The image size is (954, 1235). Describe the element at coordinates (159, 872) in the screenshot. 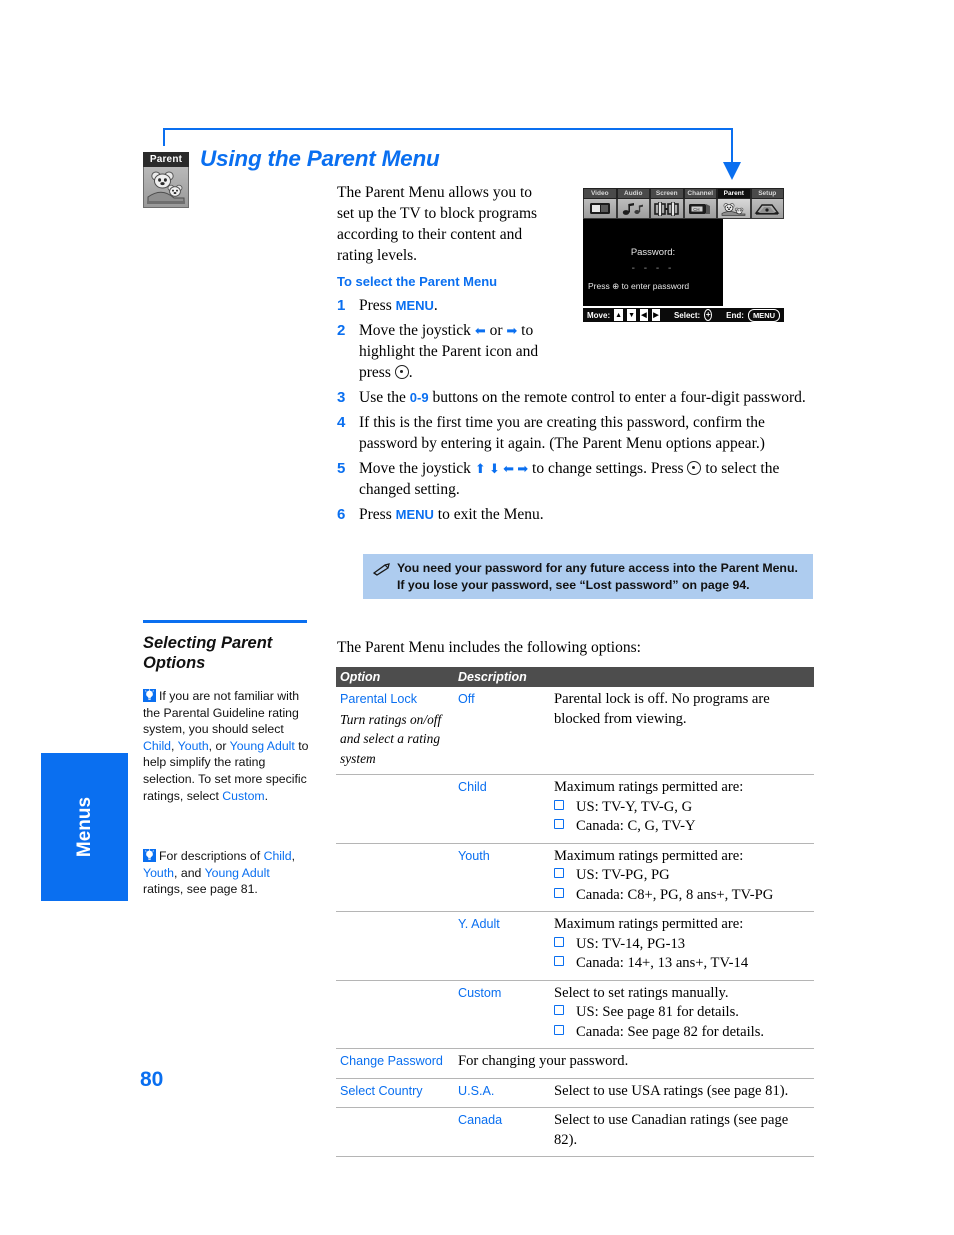

I see `tip-2-link-youth: Youth` at that location.